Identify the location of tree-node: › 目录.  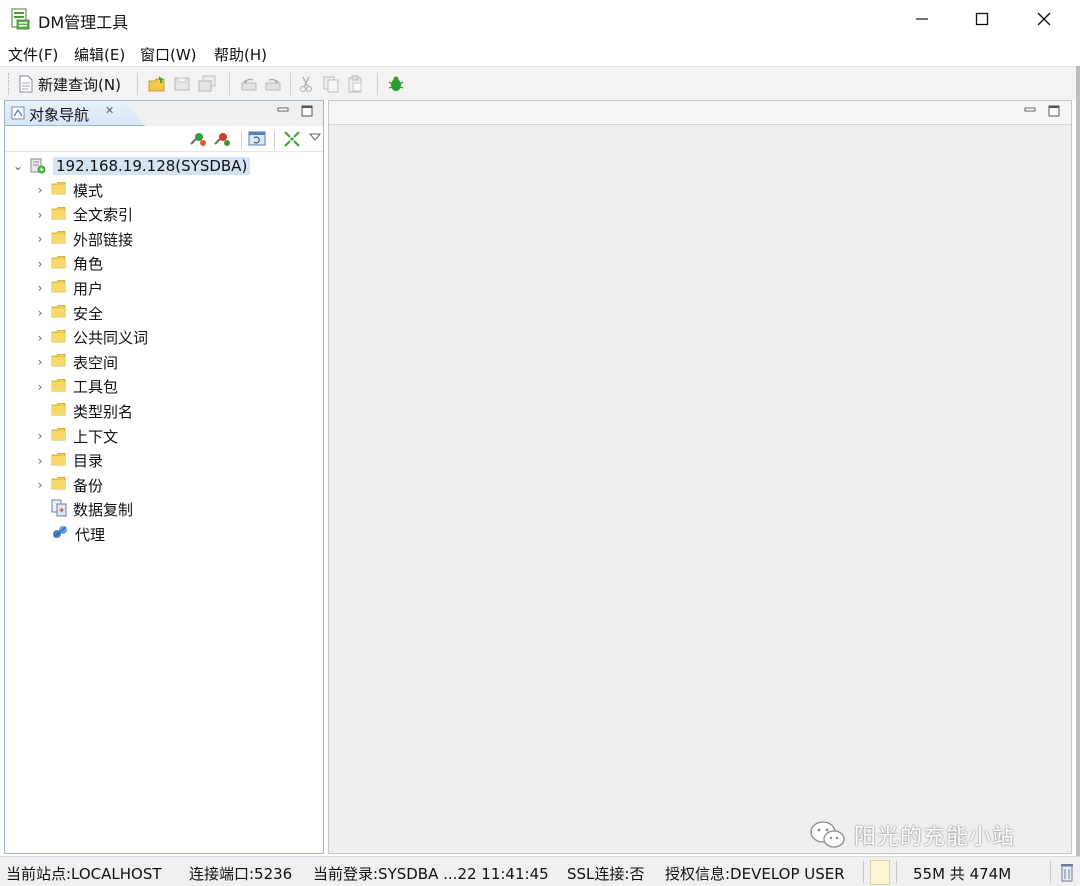
(68, 461).